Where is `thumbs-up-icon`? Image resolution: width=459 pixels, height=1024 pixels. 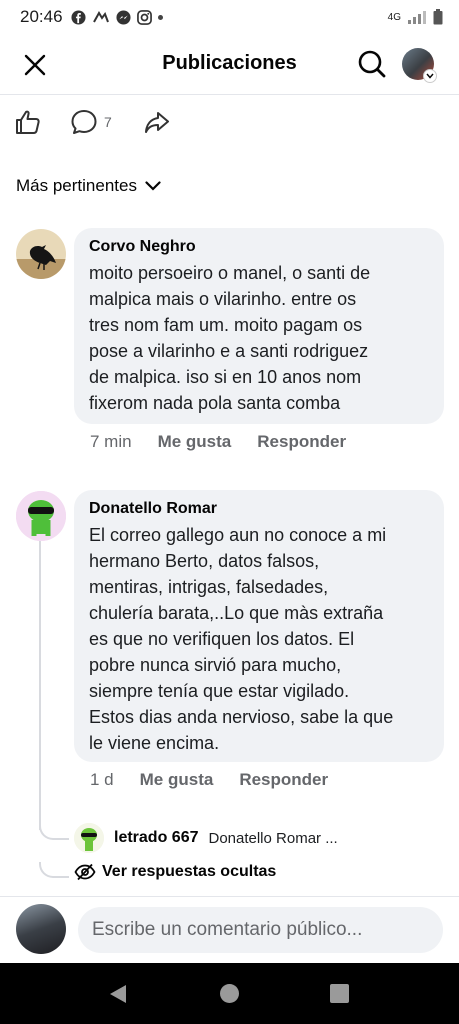 thumbs-up-icon is located at coordinates (28, 122).